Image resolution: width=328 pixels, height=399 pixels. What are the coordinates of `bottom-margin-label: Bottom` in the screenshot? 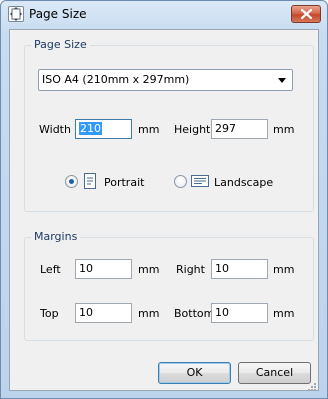 It's located at (194, 313).